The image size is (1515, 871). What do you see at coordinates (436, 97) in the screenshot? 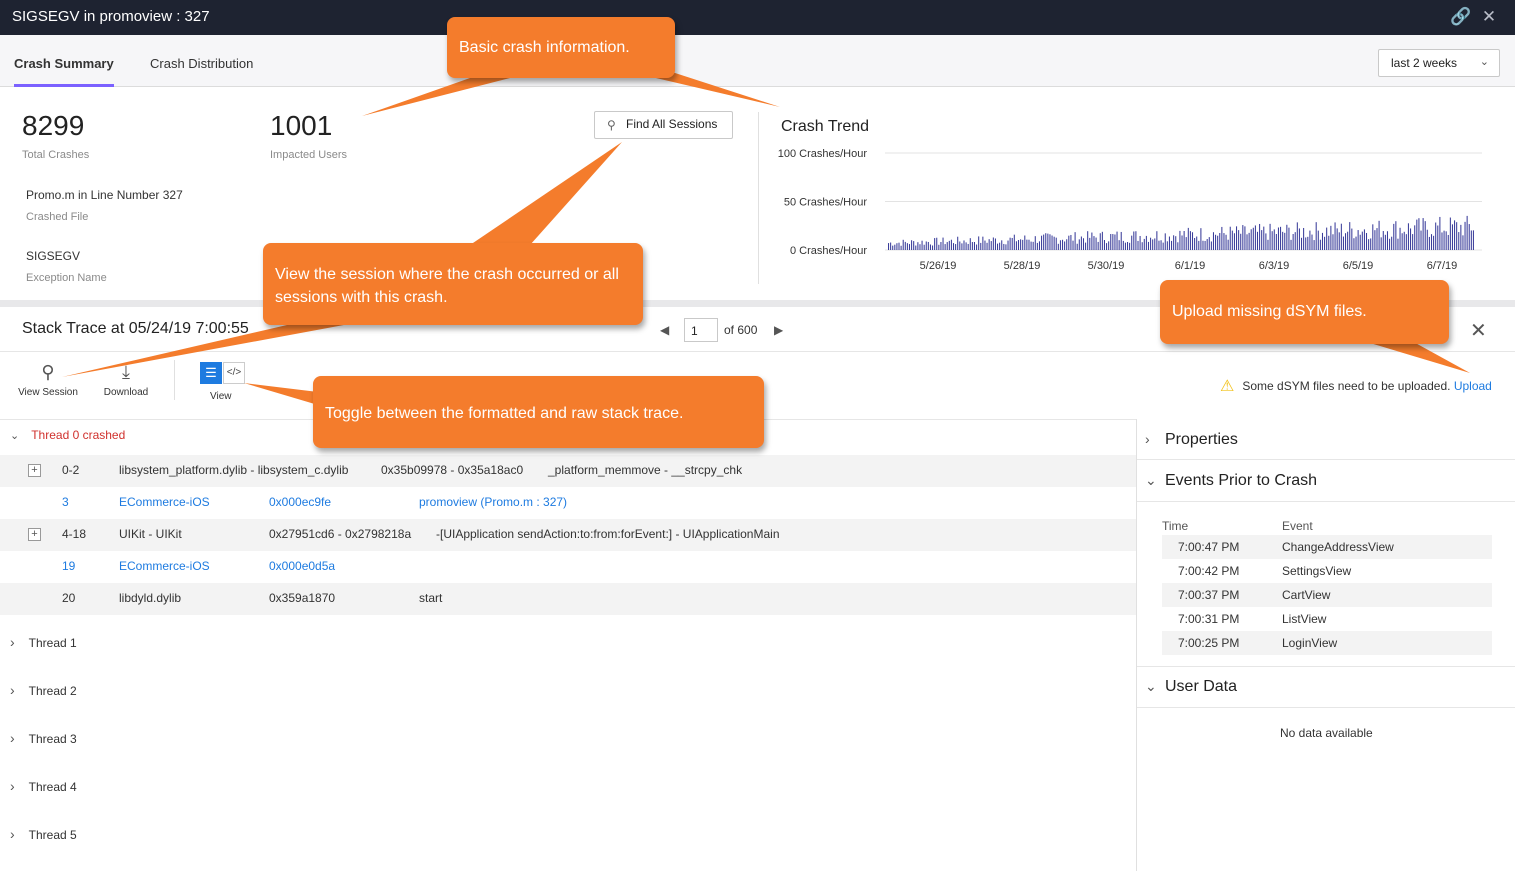
I see `callout-arrow-basic-left` at bounding box center [436, 97].